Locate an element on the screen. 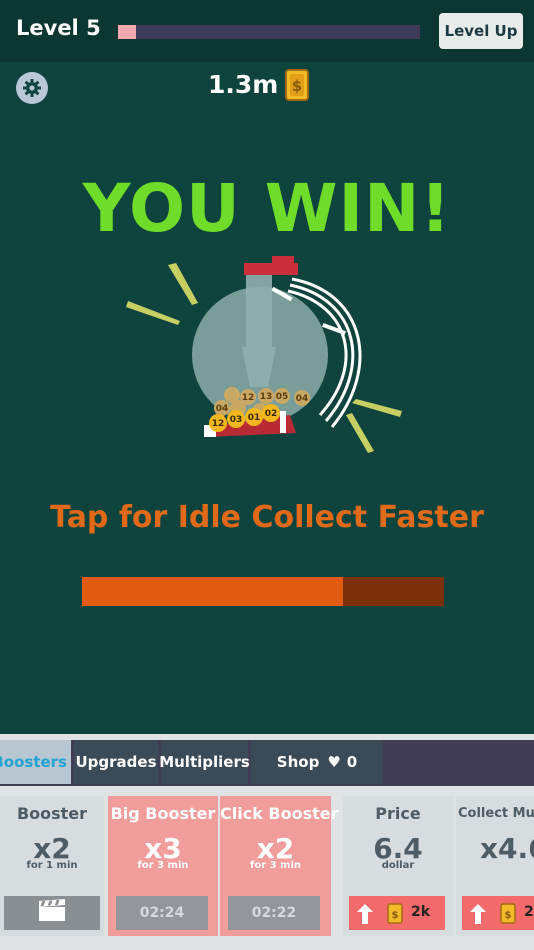 Image resolution: width=534 pixels, height=950 pixels. collect-progress-bar is located at coordinates (263, 591).